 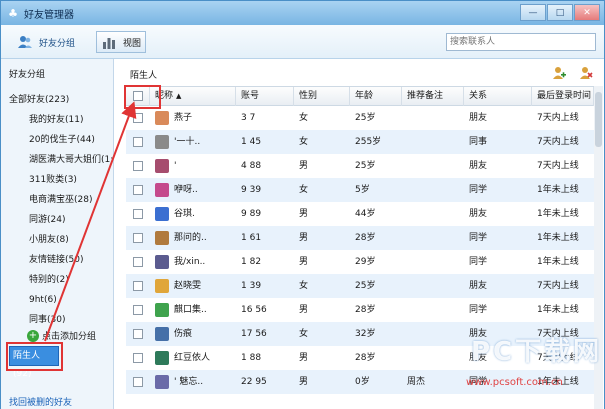 What do you see at coordinates (25, 42) in the screenshot?
I see `users-icon` at bounding box center [25, 42].